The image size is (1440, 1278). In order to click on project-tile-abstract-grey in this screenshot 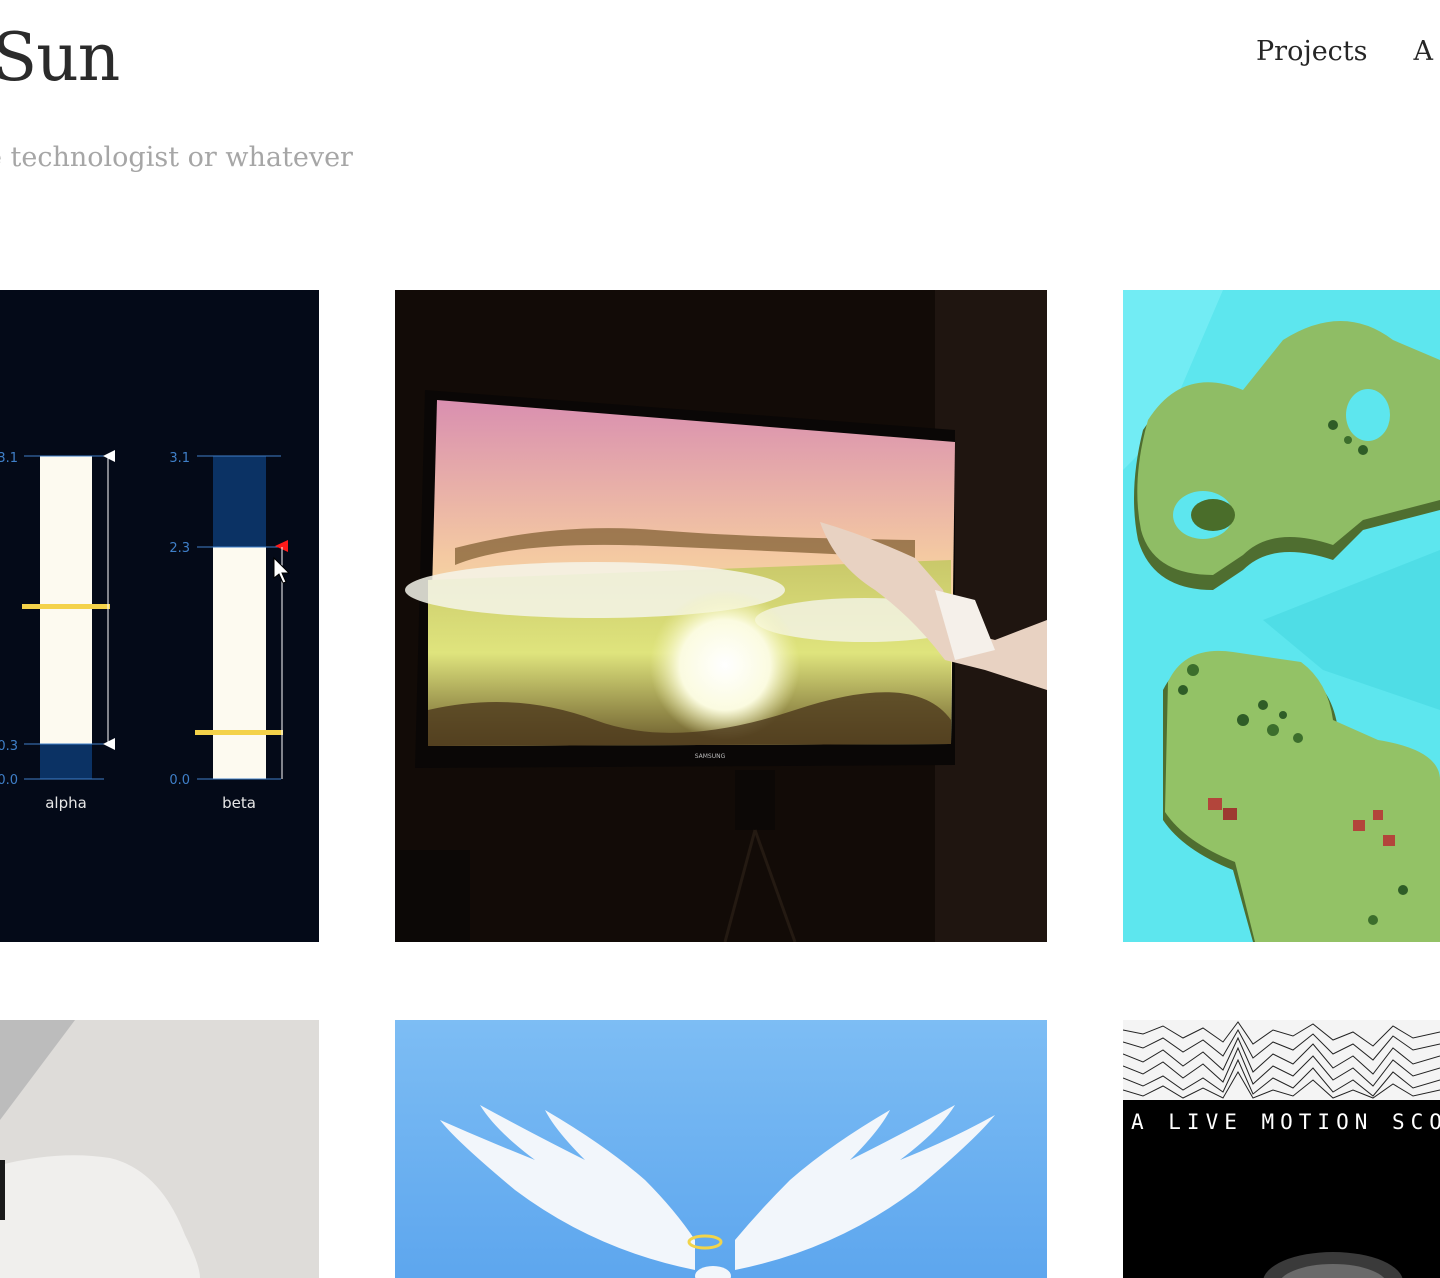, I will do `click(159, 1149)`.